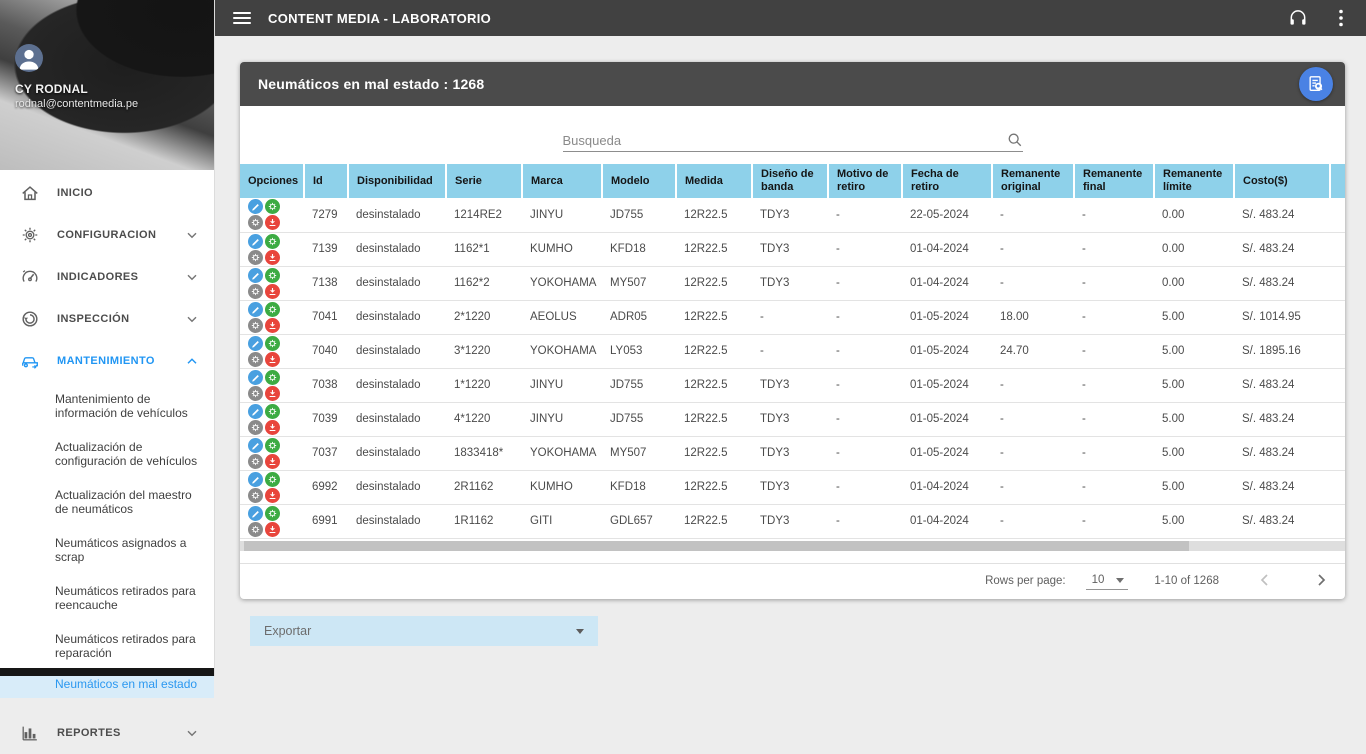 The width and height of the screenshot is (1366, 754). I want to click on document-search-icon, so click(1316, 83).